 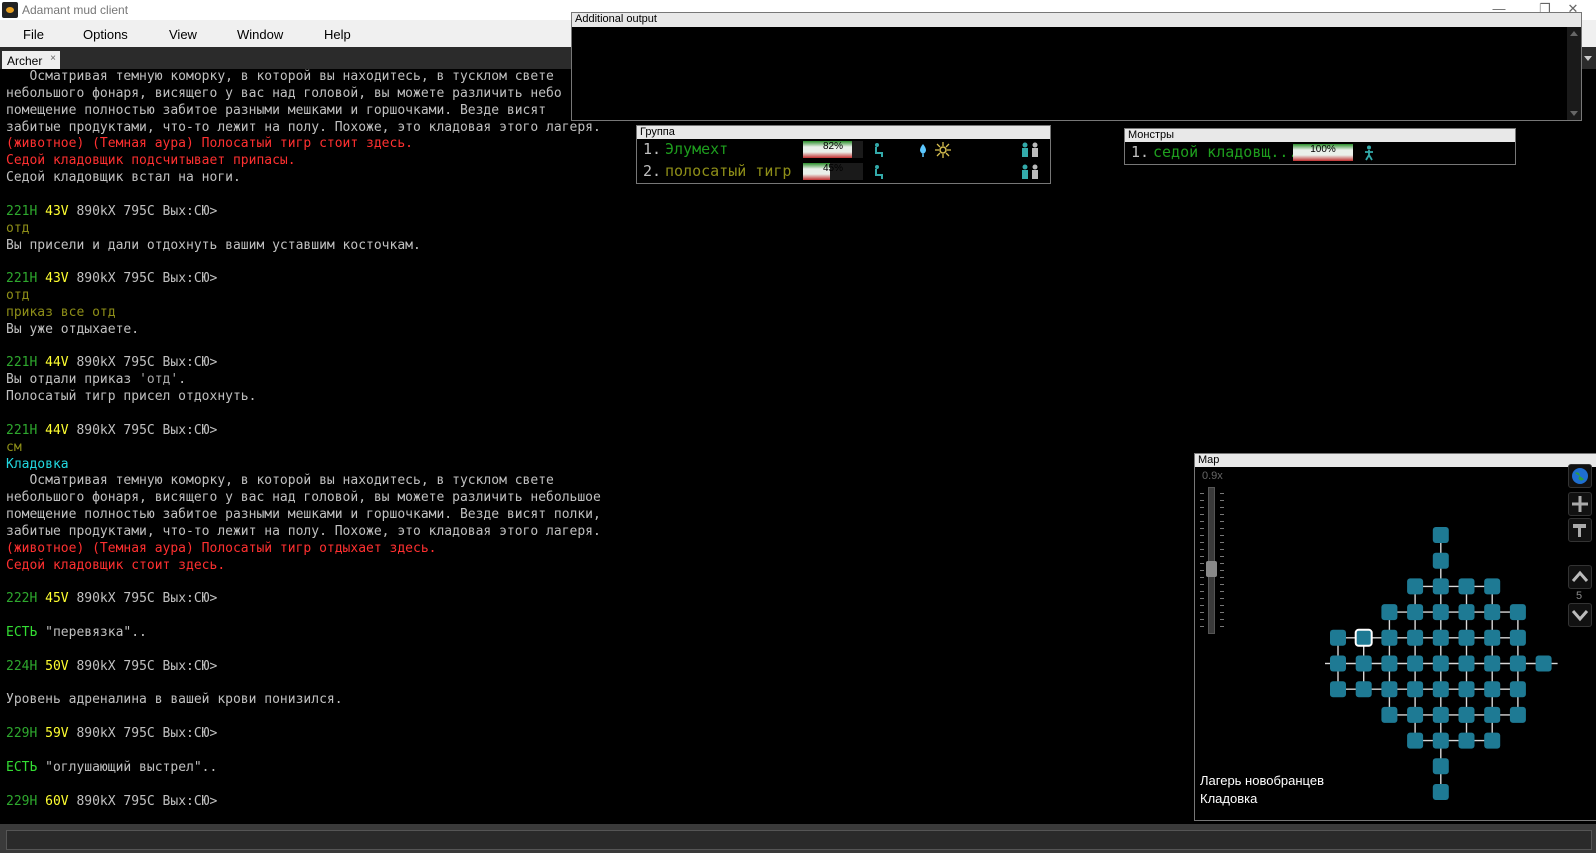 I want to click on console-line: см, so click(x=14, y=448).